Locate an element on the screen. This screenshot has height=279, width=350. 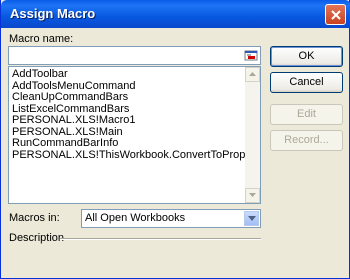
collapse-dialog-icon is located at coordinates (251, 55).